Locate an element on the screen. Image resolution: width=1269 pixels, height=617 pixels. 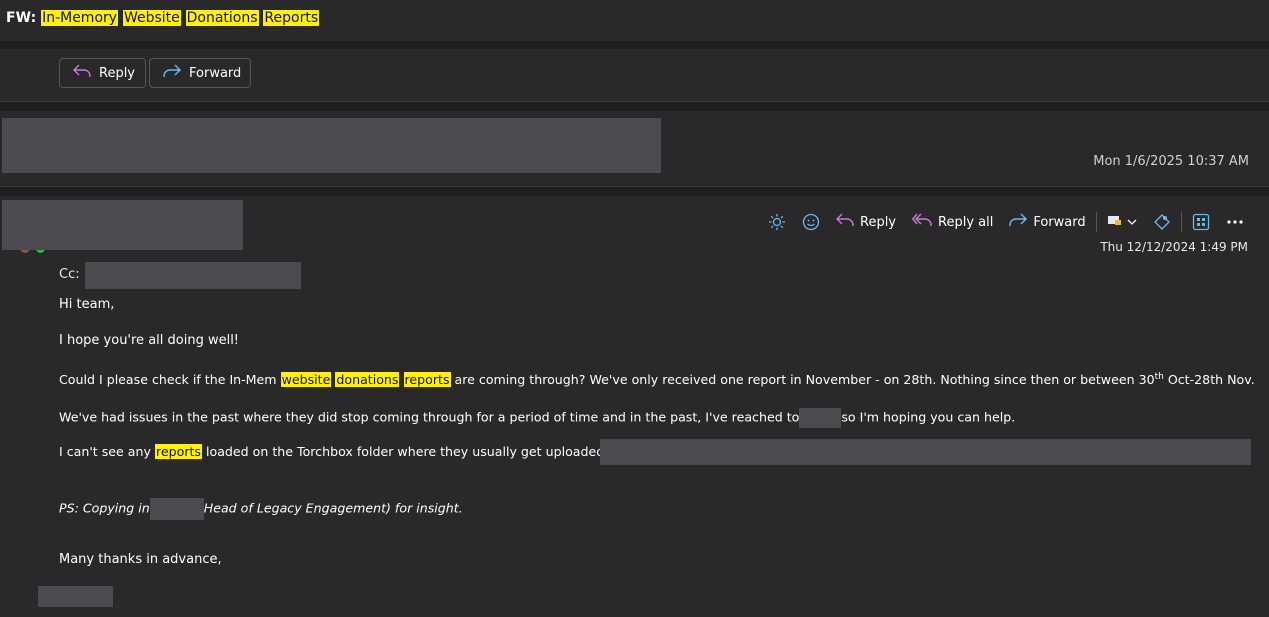
toolbar-reply-button: Reply is located at coordinates (866, 222).